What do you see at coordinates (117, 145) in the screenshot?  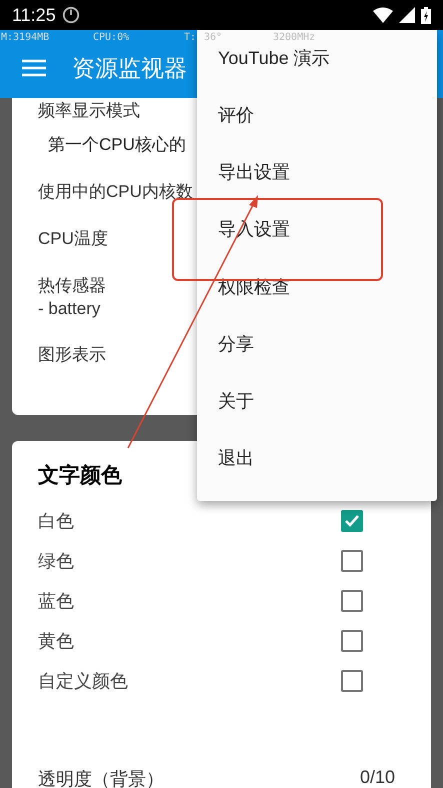 I see `setting-value: 第一个CPU核心的` at bounding box center [117, 145].